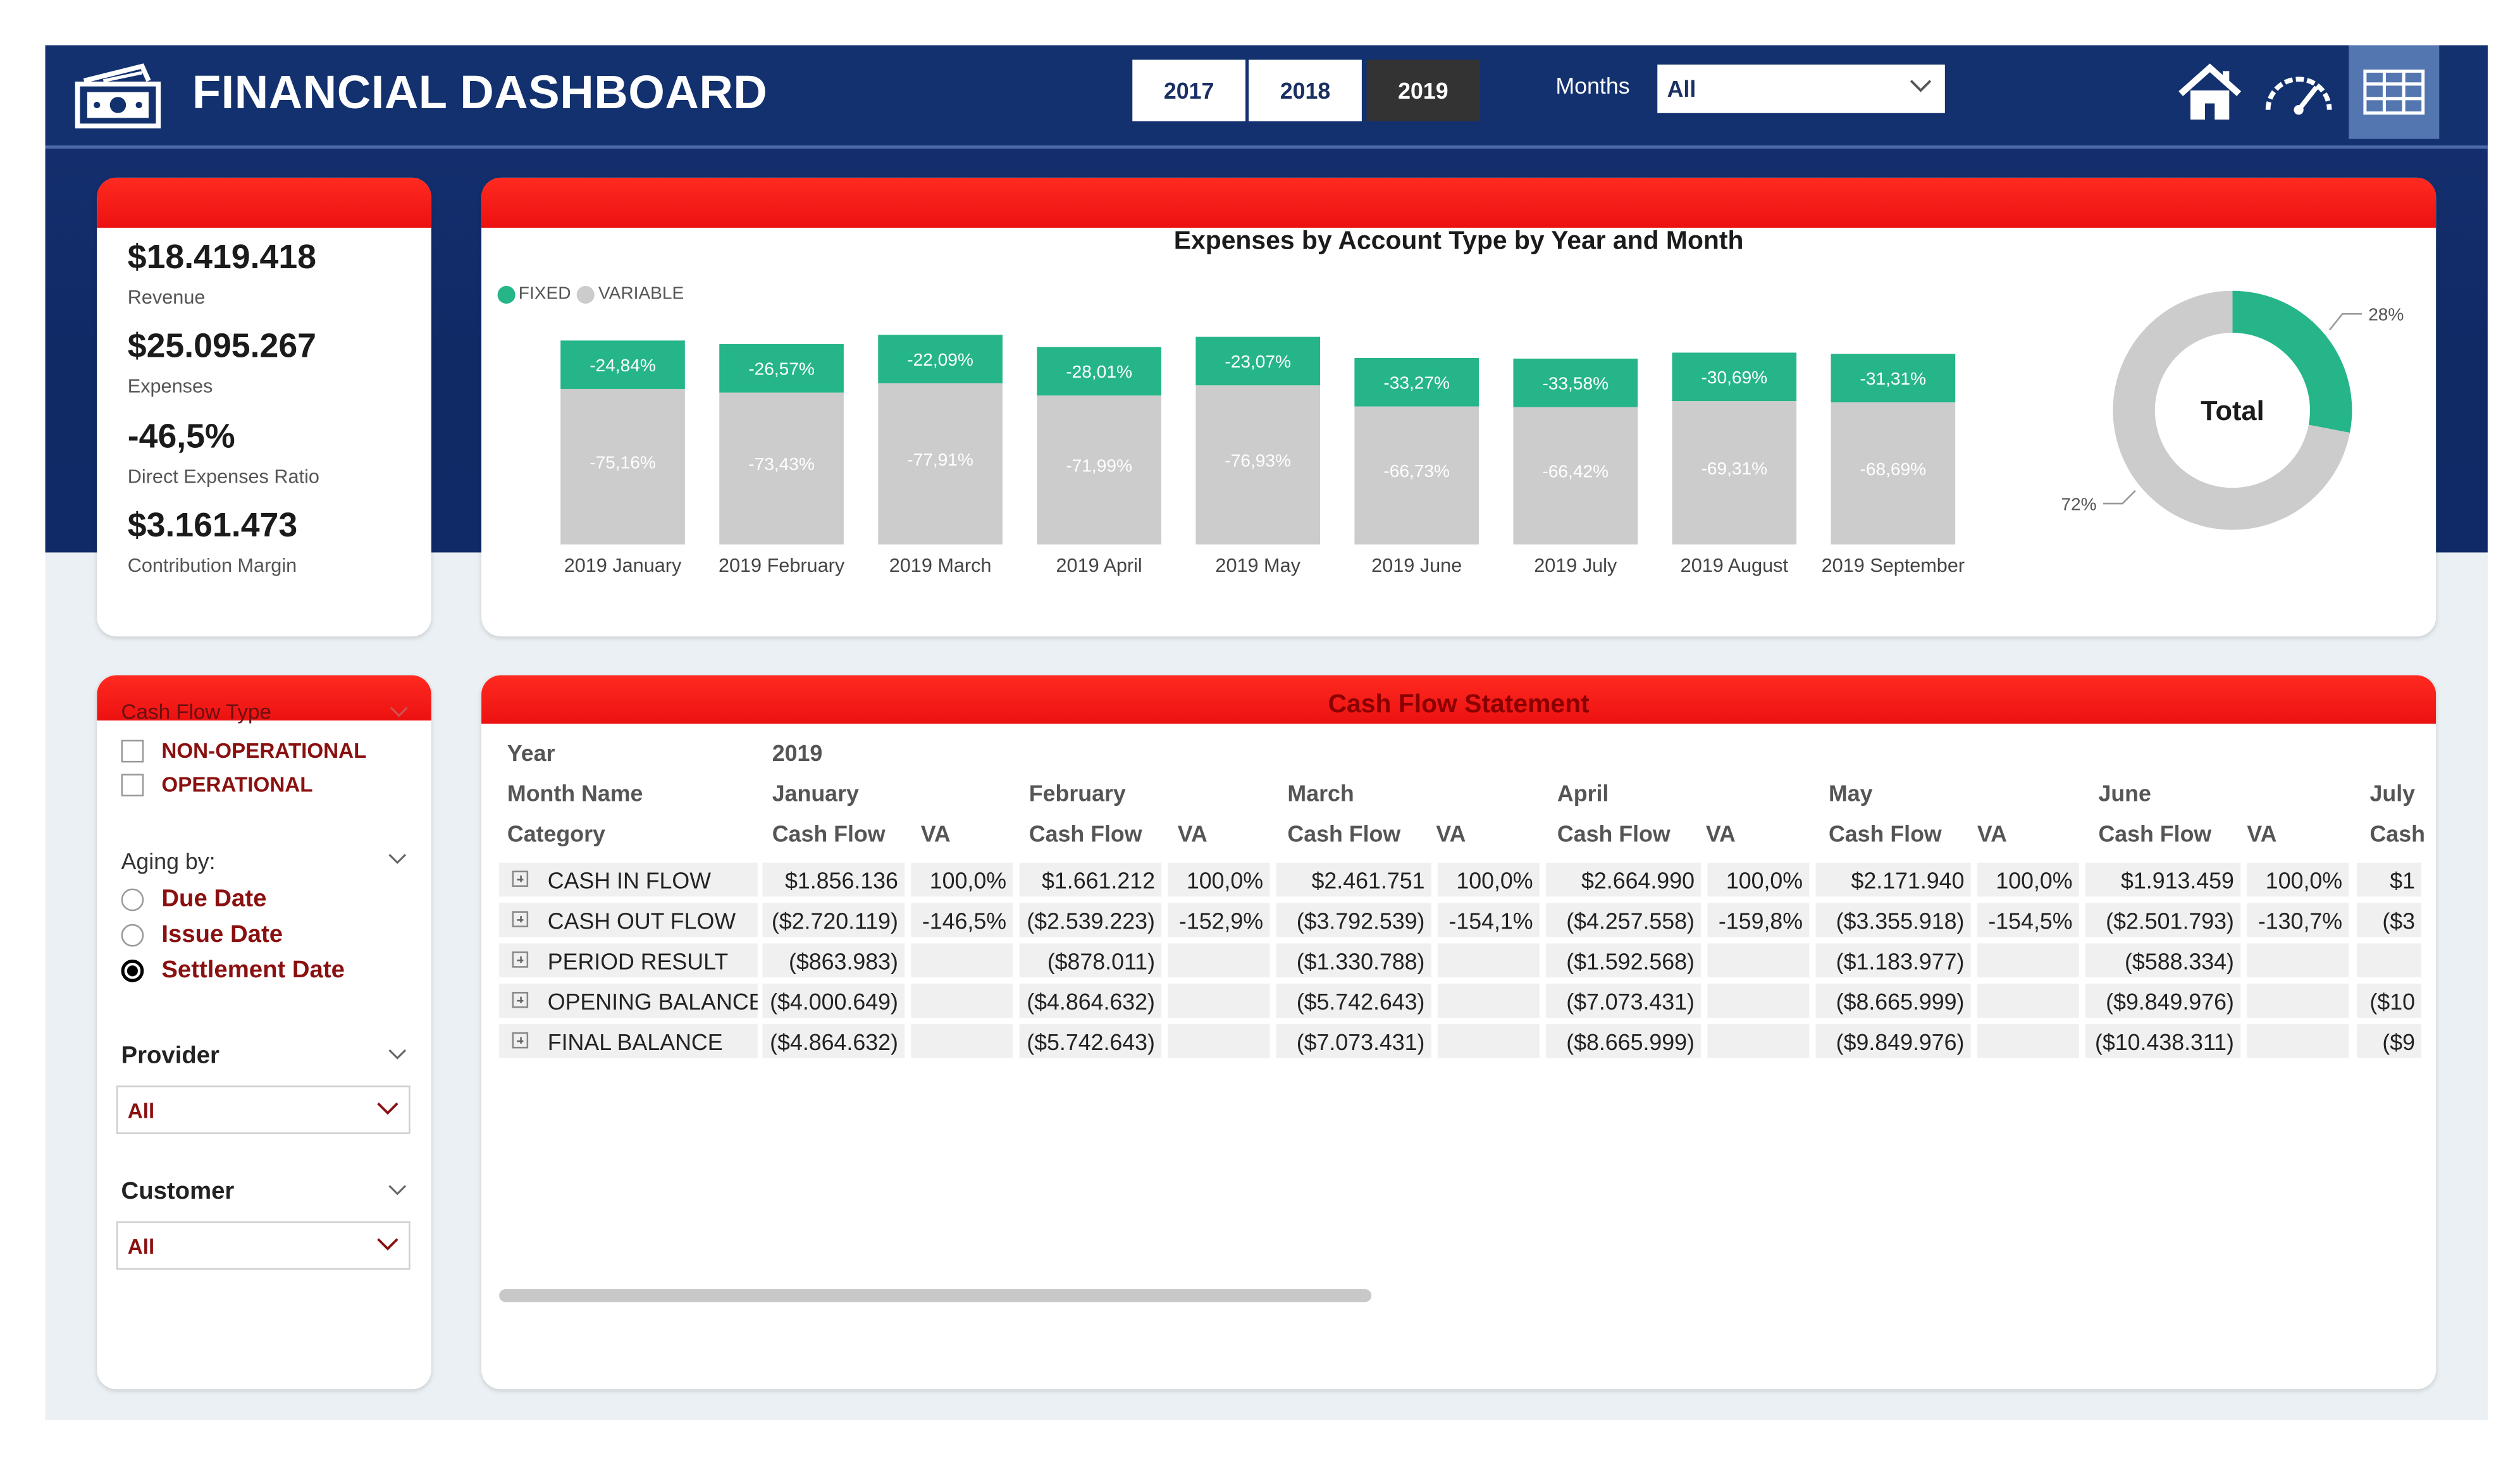 Image resolution: width=2520 pixels, height=1465 pixels. What do you see at coordinates (222, 257) in the screenshot?
I see `revenue-value: $18.419.418` at bounding box center [222, 257].